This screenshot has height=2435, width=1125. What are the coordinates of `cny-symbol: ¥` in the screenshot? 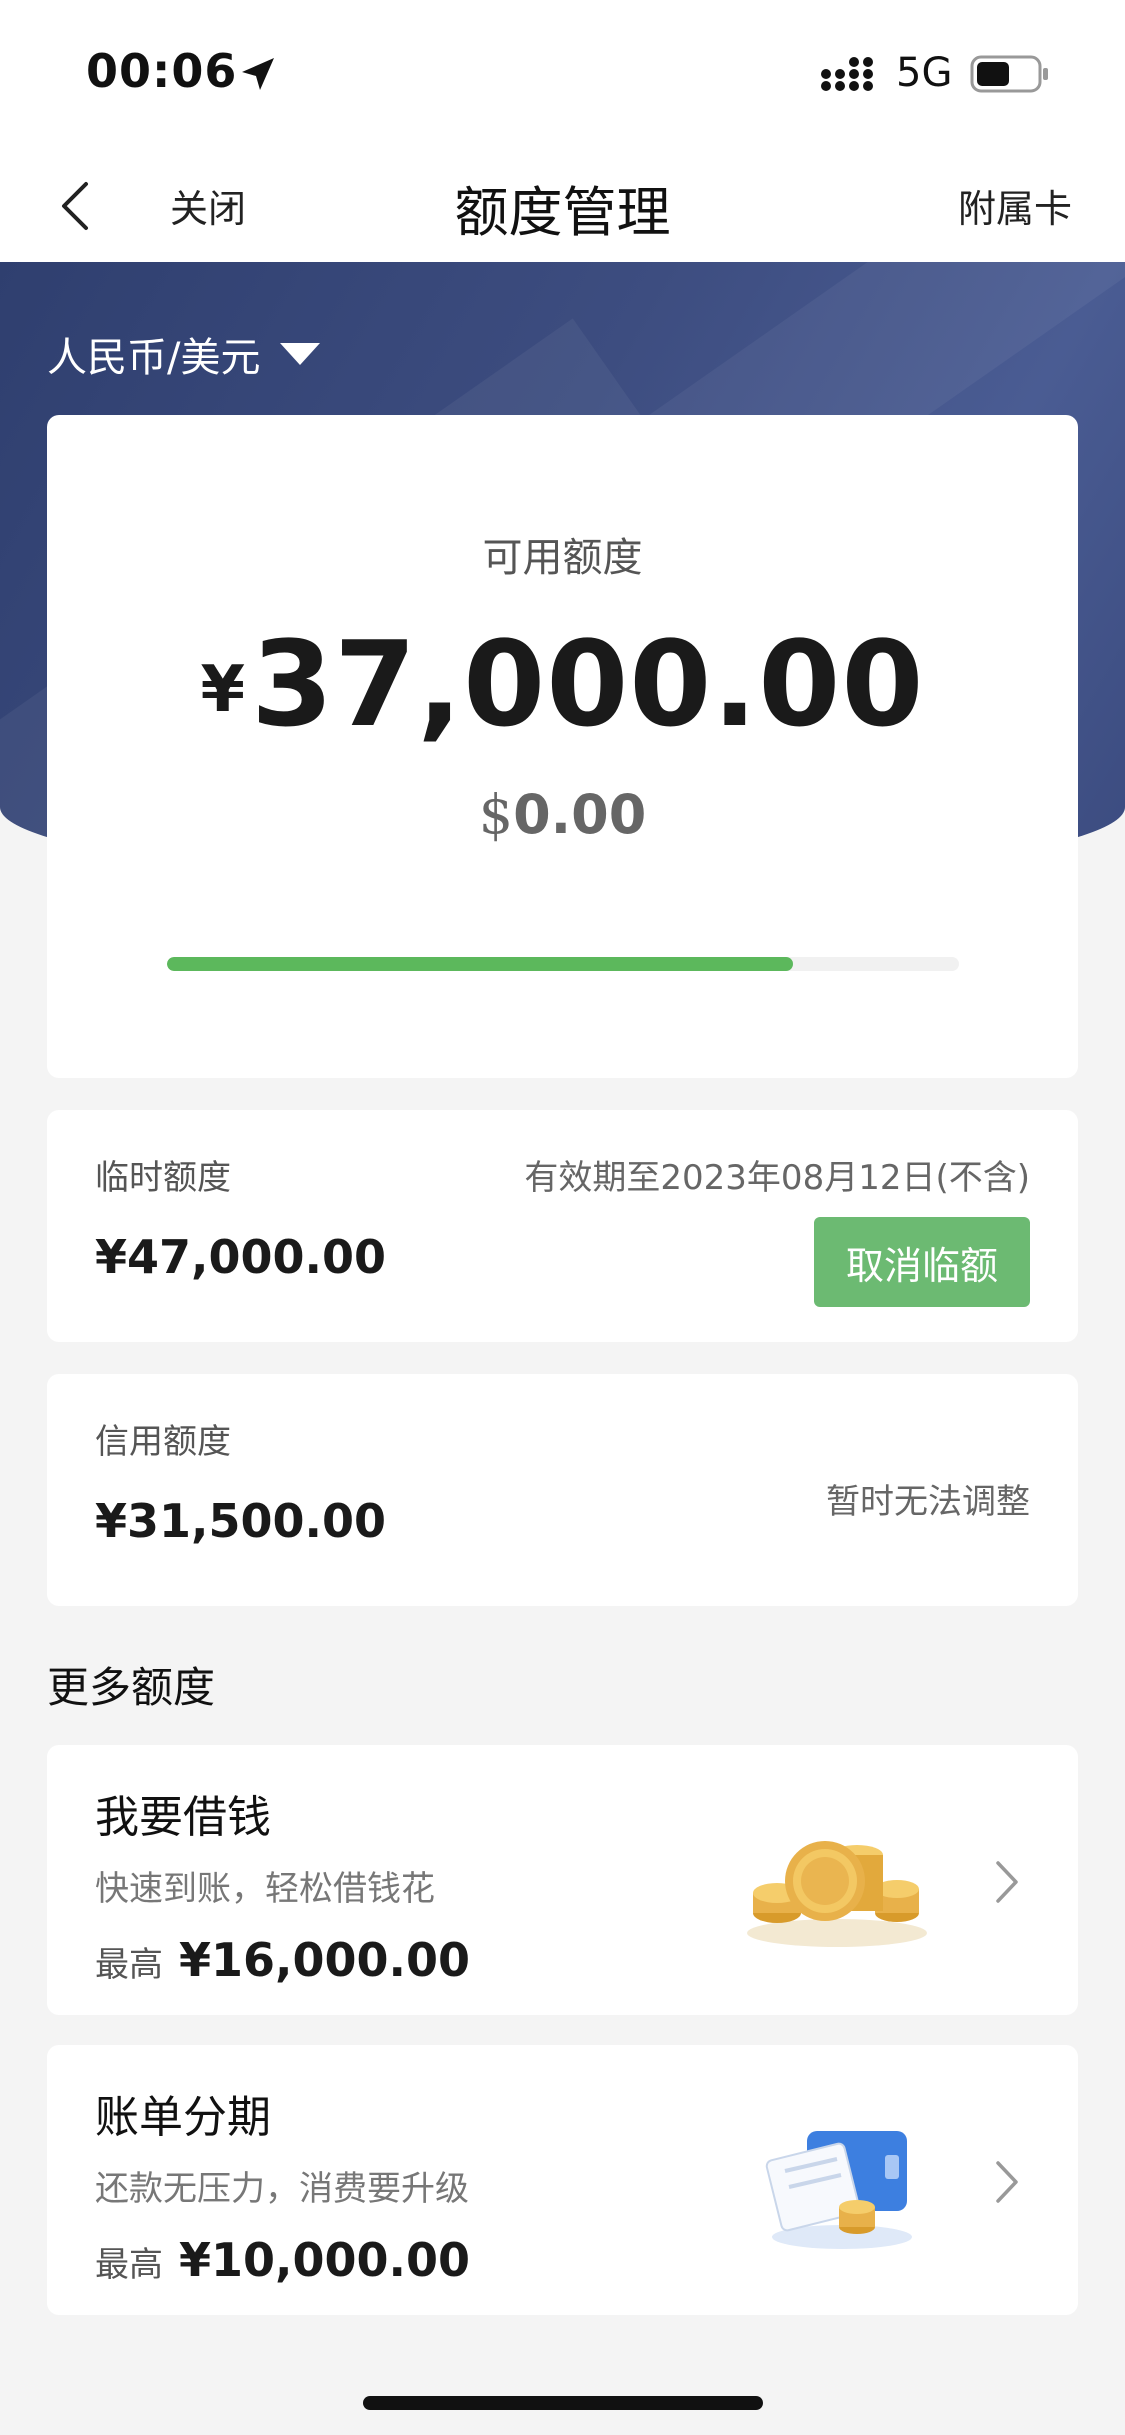 It's located at (223, 690).